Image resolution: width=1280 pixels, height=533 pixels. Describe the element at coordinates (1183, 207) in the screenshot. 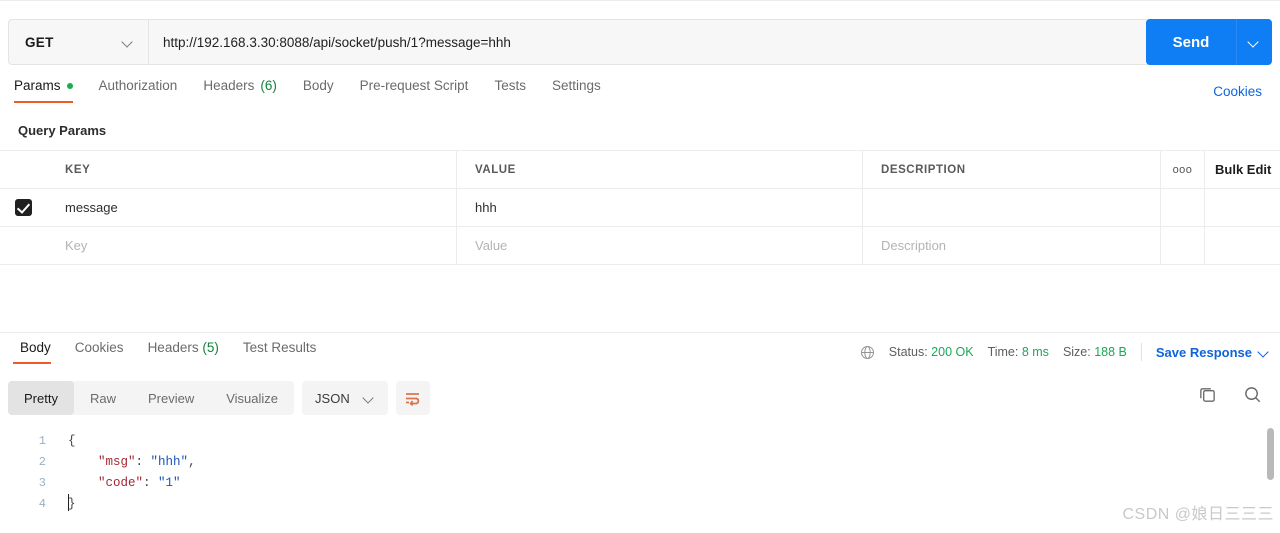

I see `row-spacer-dots` at that location.